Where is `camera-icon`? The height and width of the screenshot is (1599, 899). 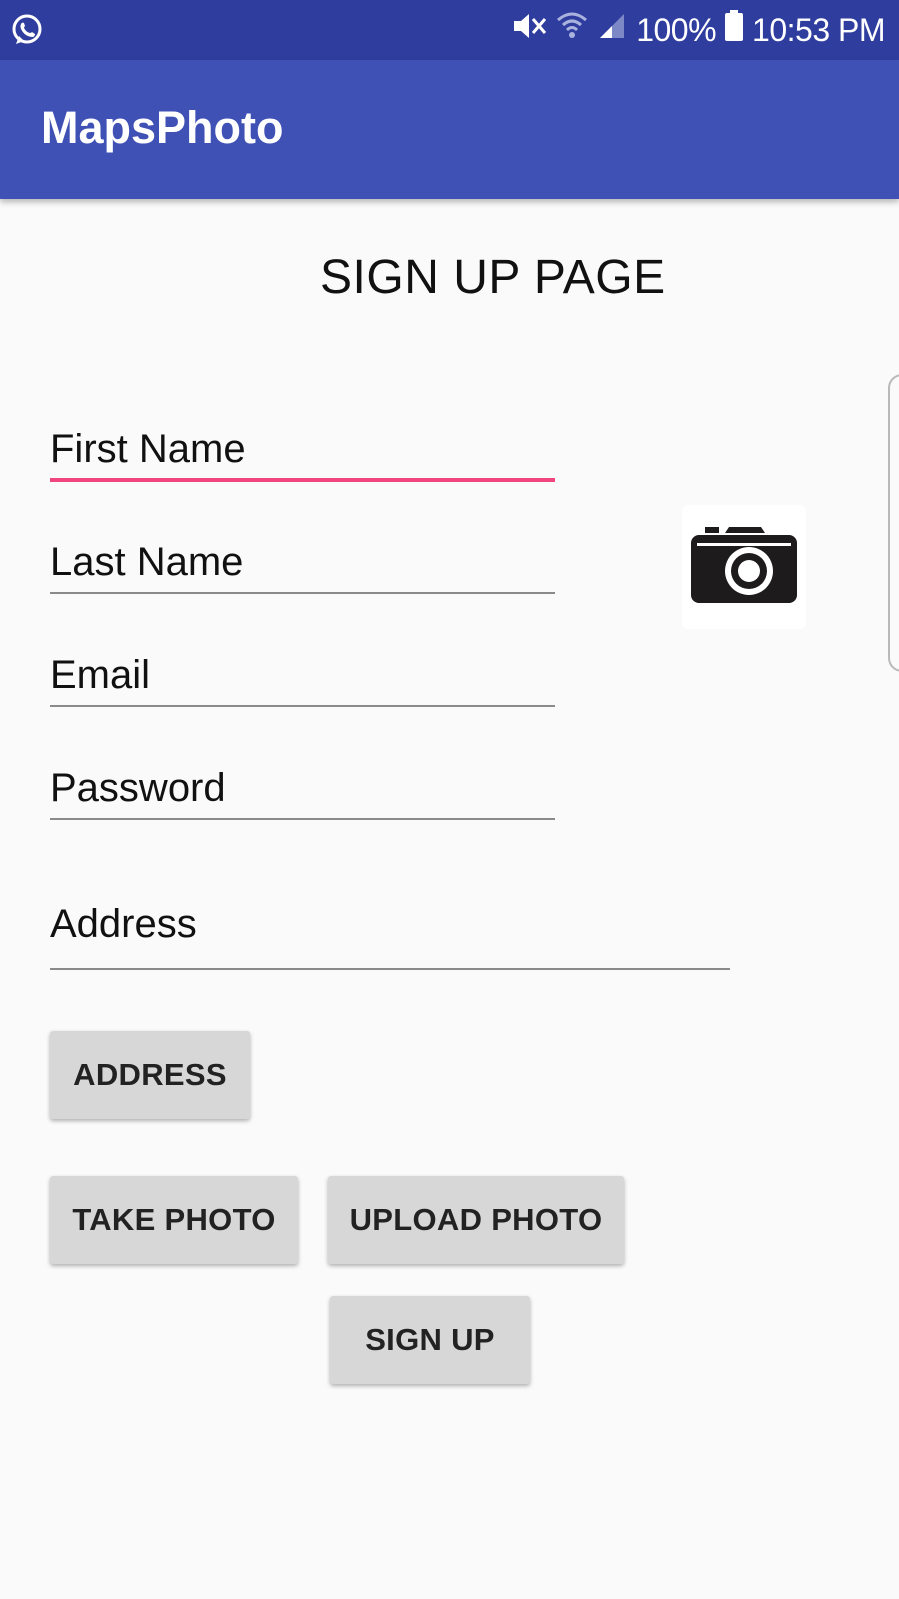 camera-icon is located at coordinates (744, 567).